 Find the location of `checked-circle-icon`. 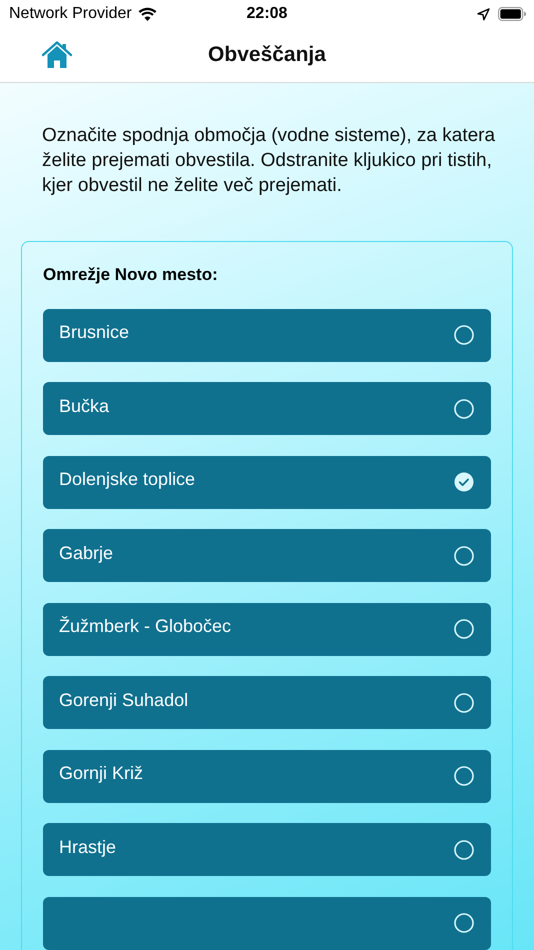

checked-circle-icon is located at coordinates (464, 482).